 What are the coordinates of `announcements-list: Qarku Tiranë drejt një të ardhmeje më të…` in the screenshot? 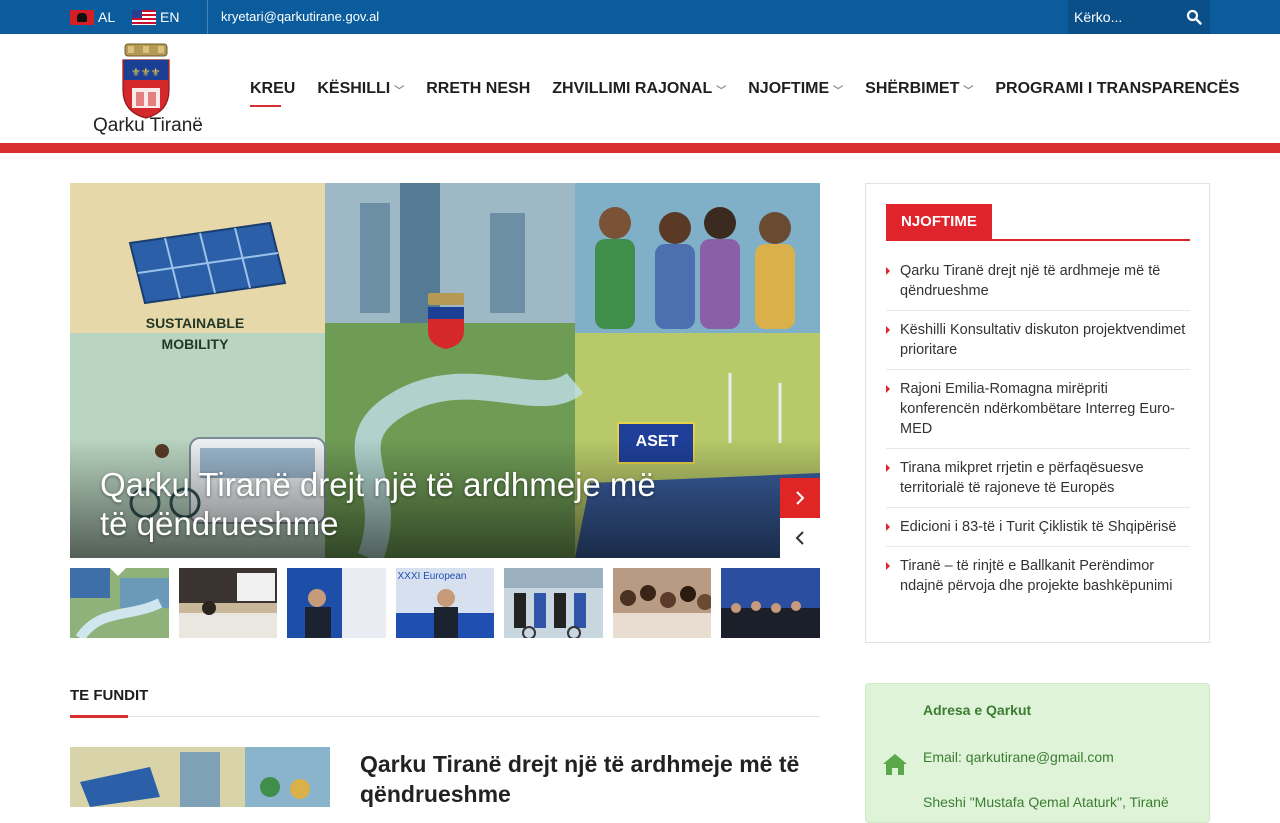 It's located at (1038, 428).